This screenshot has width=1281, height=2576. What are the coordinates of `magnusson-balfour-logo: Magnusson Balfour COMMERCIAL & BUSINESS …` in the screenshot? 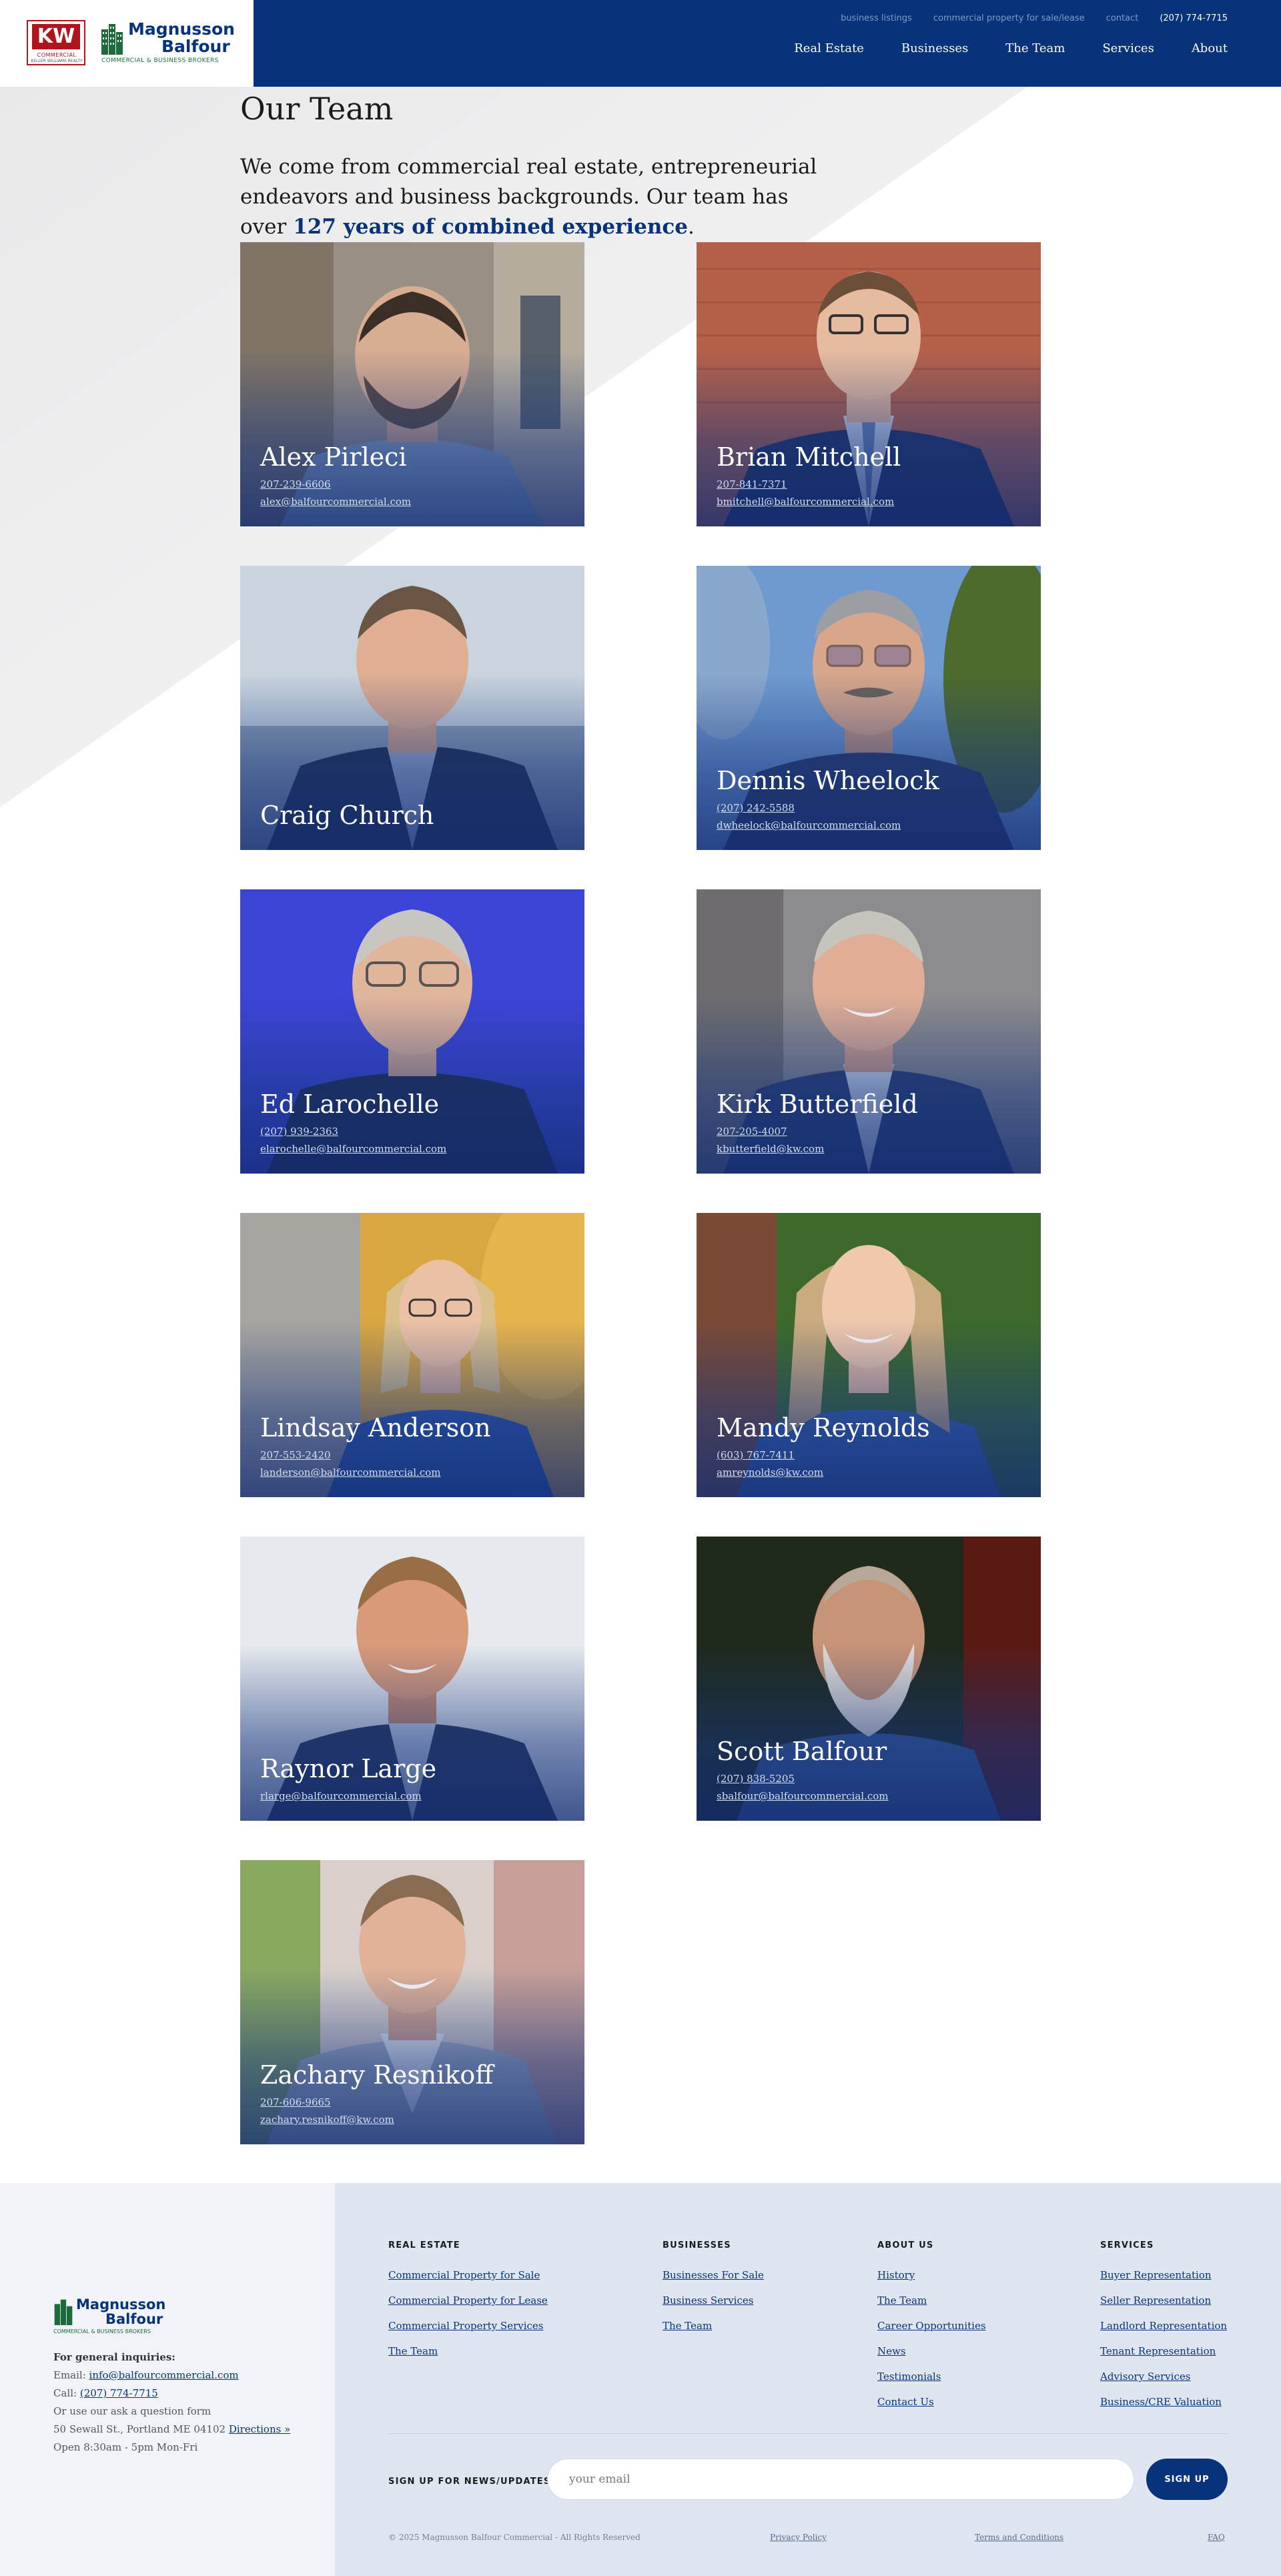 It's located at (170, 43).